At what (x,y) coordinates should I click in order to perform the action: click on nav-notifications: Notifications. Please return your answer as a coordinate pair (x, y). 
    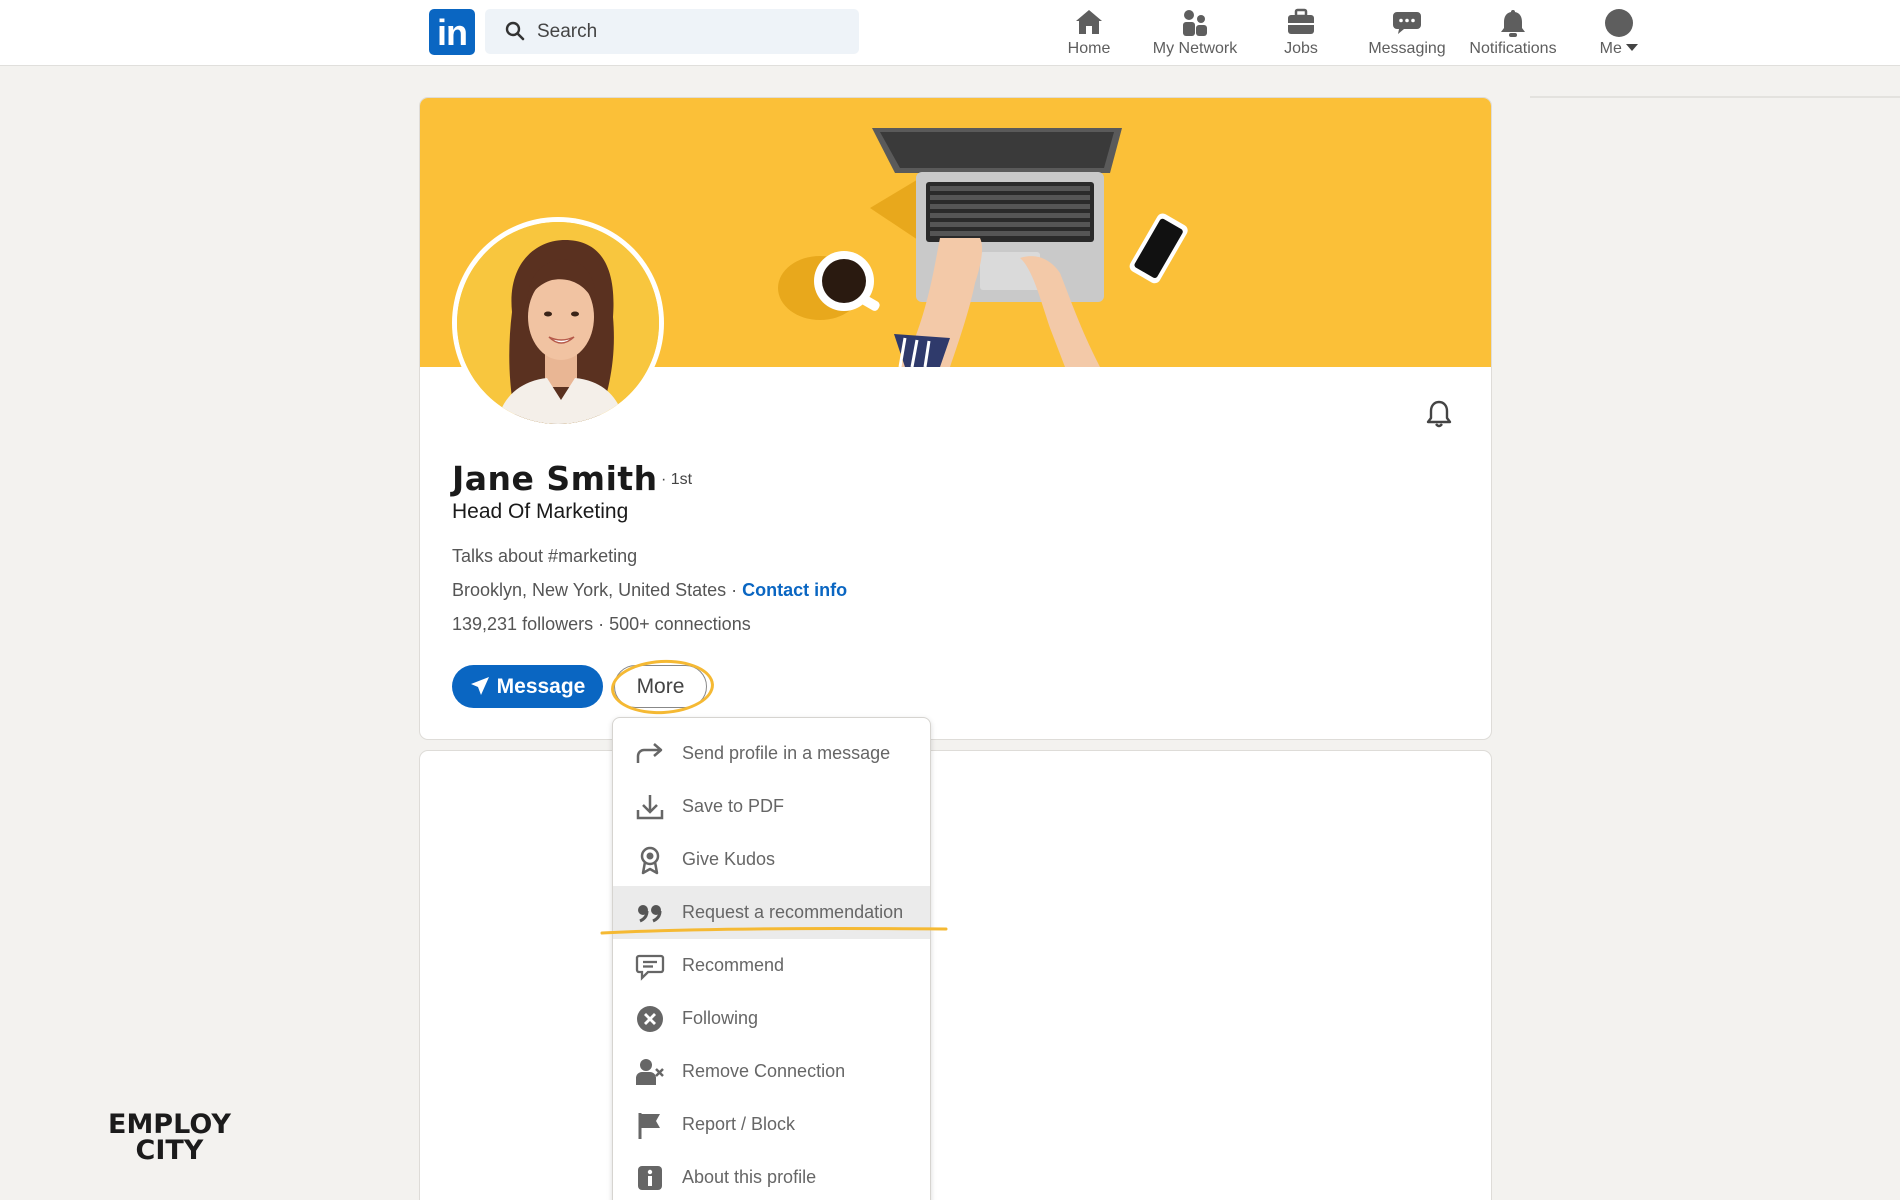
    Looking at the image, I should click on (1513, 34).